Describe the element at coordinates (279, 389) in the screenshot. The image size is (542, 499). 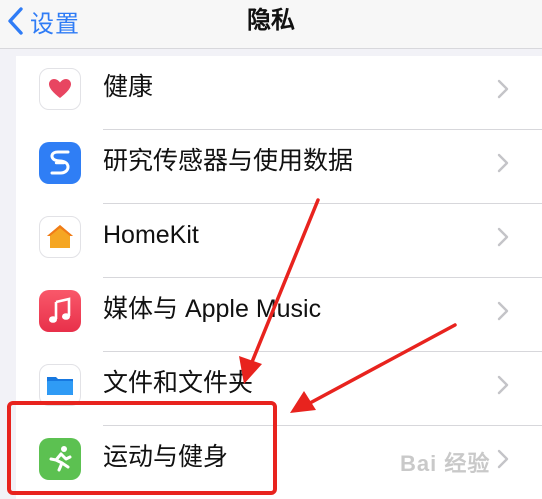
I see `list-item-files-folders: 文件和文件夹` at that location.